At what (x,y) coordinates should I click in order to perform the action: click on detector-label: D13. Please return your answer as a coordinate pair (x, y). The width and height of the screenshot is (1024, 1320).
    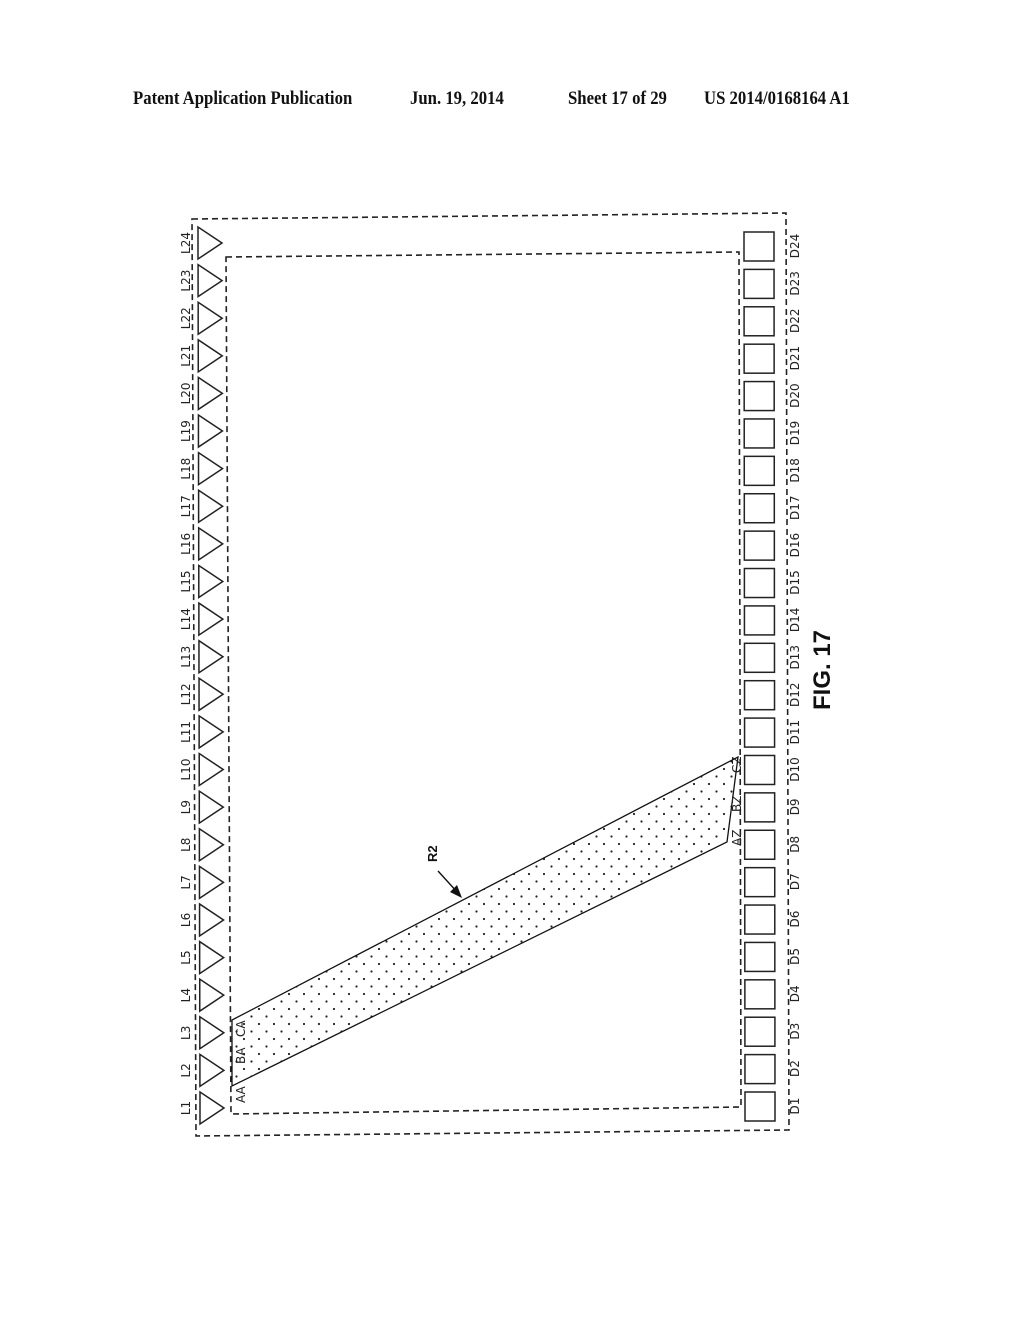
    Looking at the image, I should click on (795, 657).